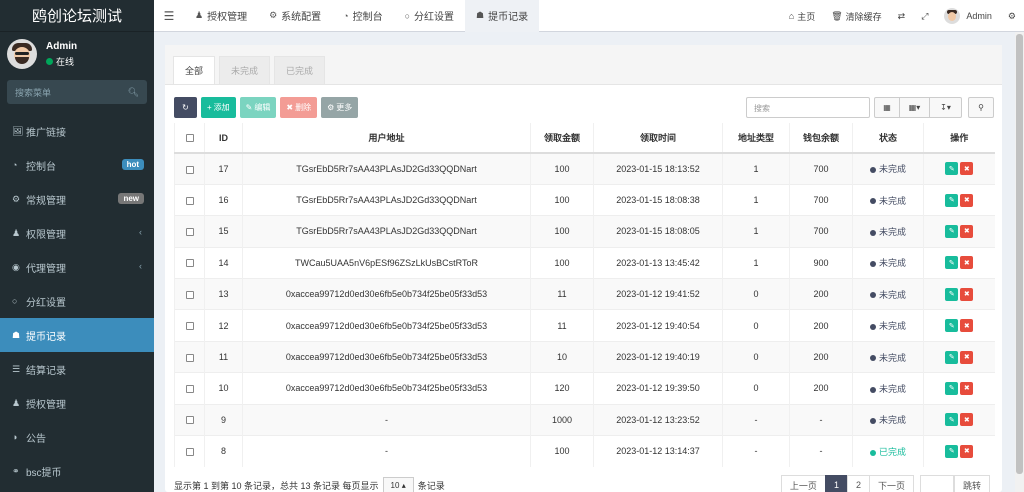 The height and width of the screenshot is (492, 1024). I want to click on user-circle-icon: ◉, so click(16, 266).